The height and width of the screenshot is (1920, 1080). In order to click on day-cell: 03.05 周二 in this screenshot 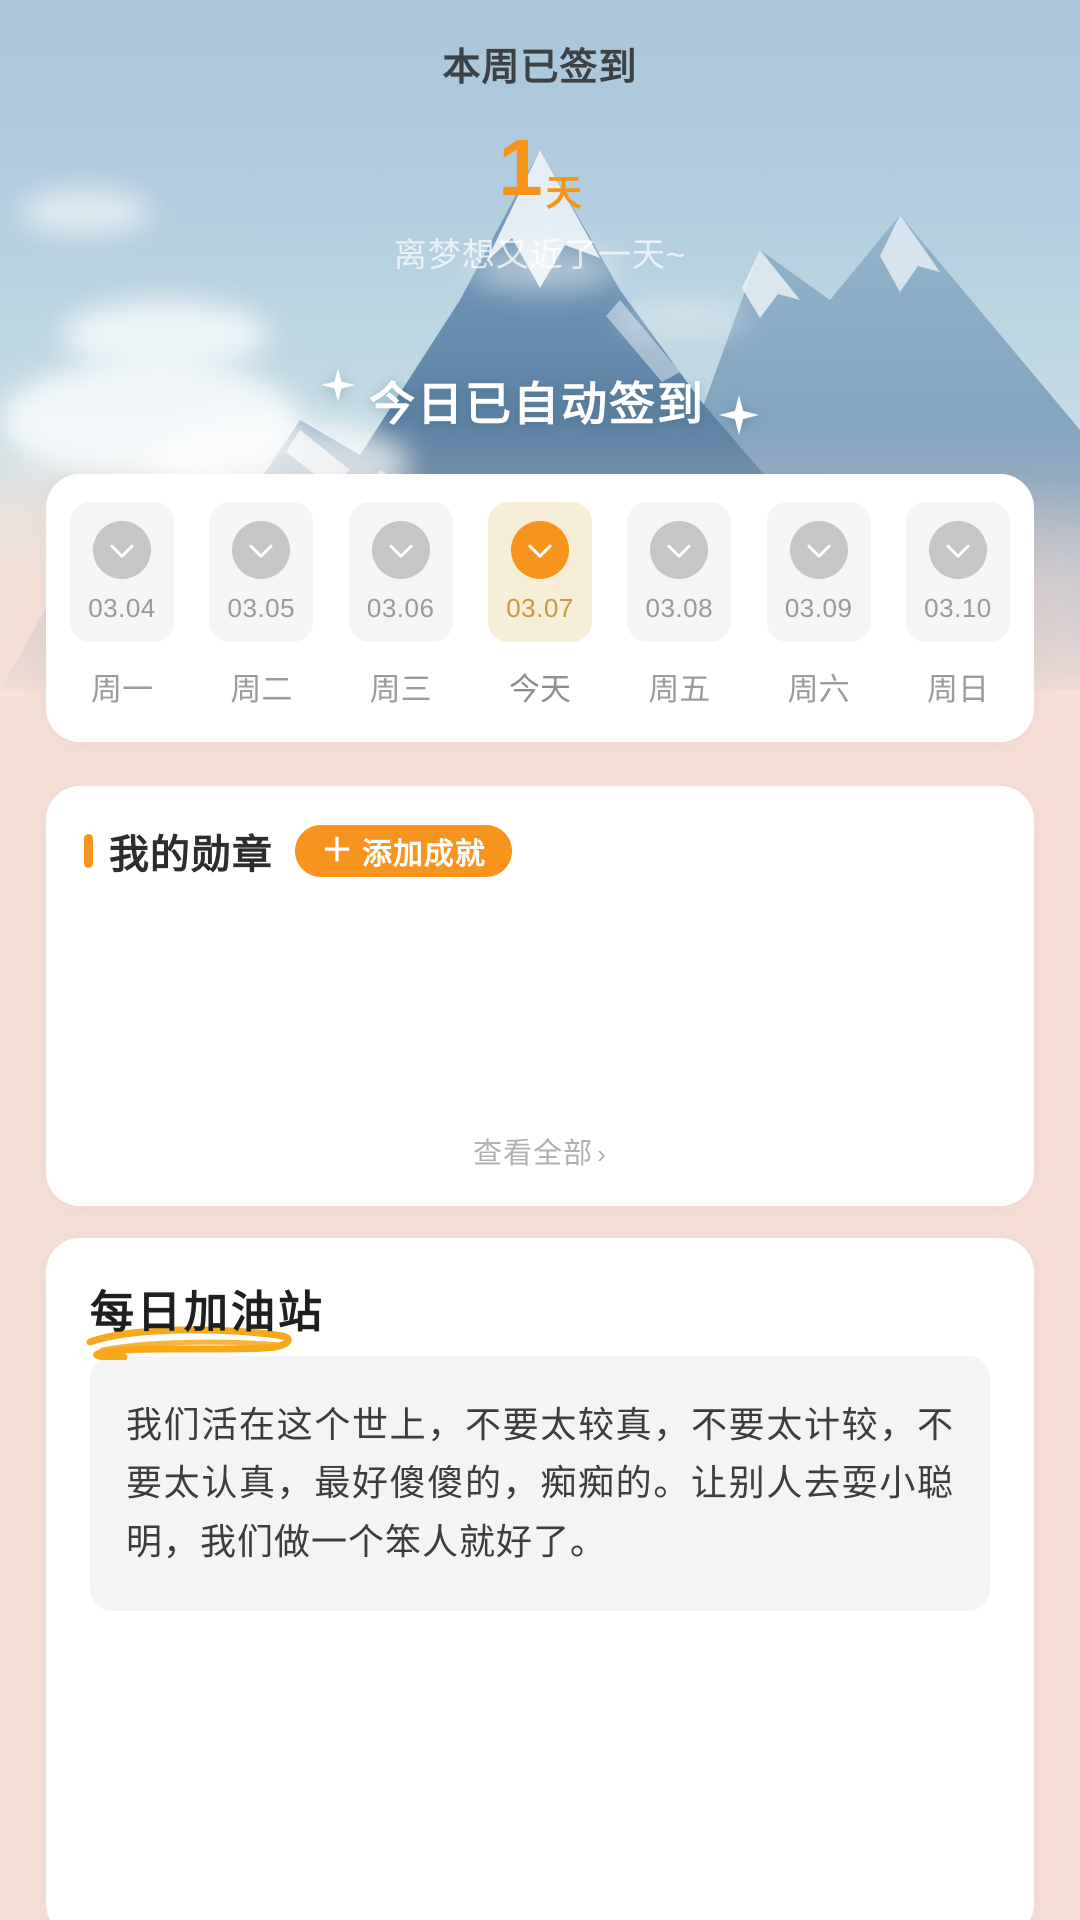, I will do `click(261, 605)`.